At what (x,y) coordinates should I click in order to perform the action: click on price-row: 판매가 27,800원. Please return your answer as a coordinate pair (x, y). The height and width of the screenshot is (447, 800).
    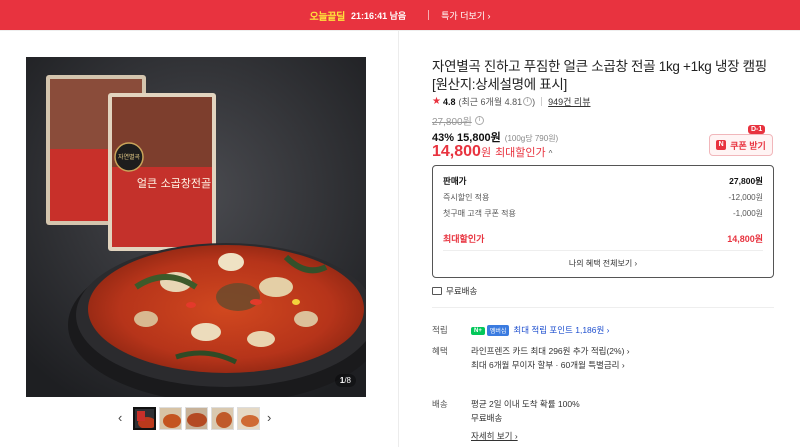
    Looking at the image, I should click on (603, 181).